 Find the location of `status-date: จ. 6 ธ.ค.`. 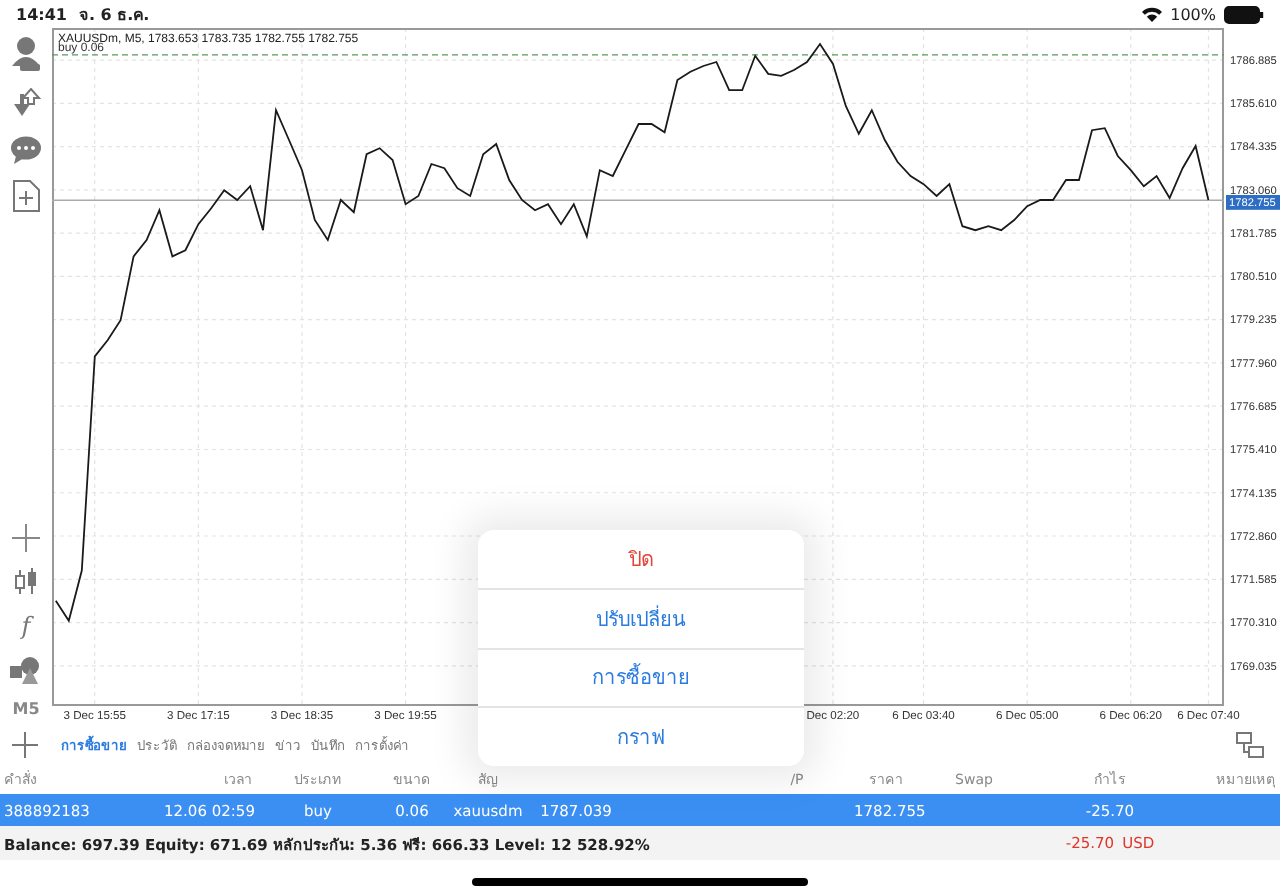

status-date: จ. 6 ธ.ค. is located at coordinates (114, 15).